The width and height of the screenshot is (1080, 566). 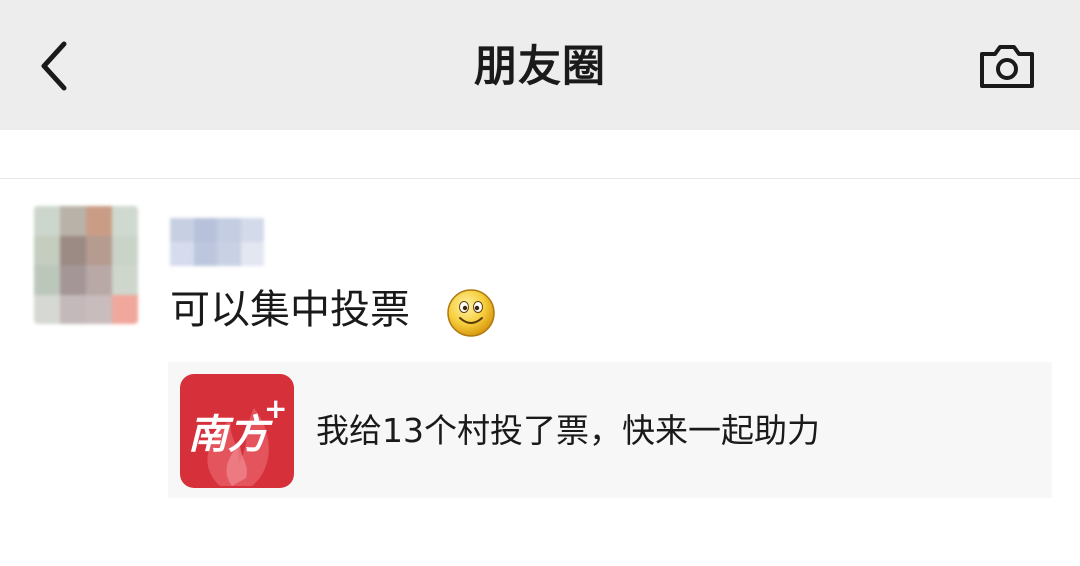 What do you see at coordinates (230, 434) in the screenshot?
I see `logo-text: 南方` at bounding box center [230, 434].